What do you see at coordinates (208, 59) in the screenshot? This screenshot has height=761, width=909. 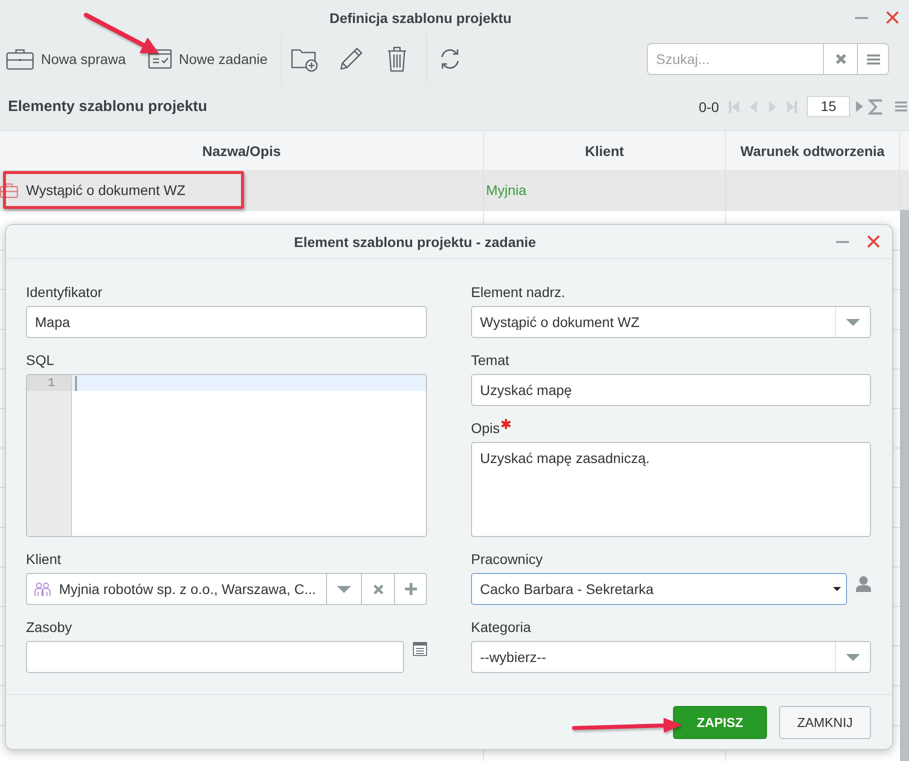 I see `new-task-button: Nowe zadanie` at bounding box center [208, 59].